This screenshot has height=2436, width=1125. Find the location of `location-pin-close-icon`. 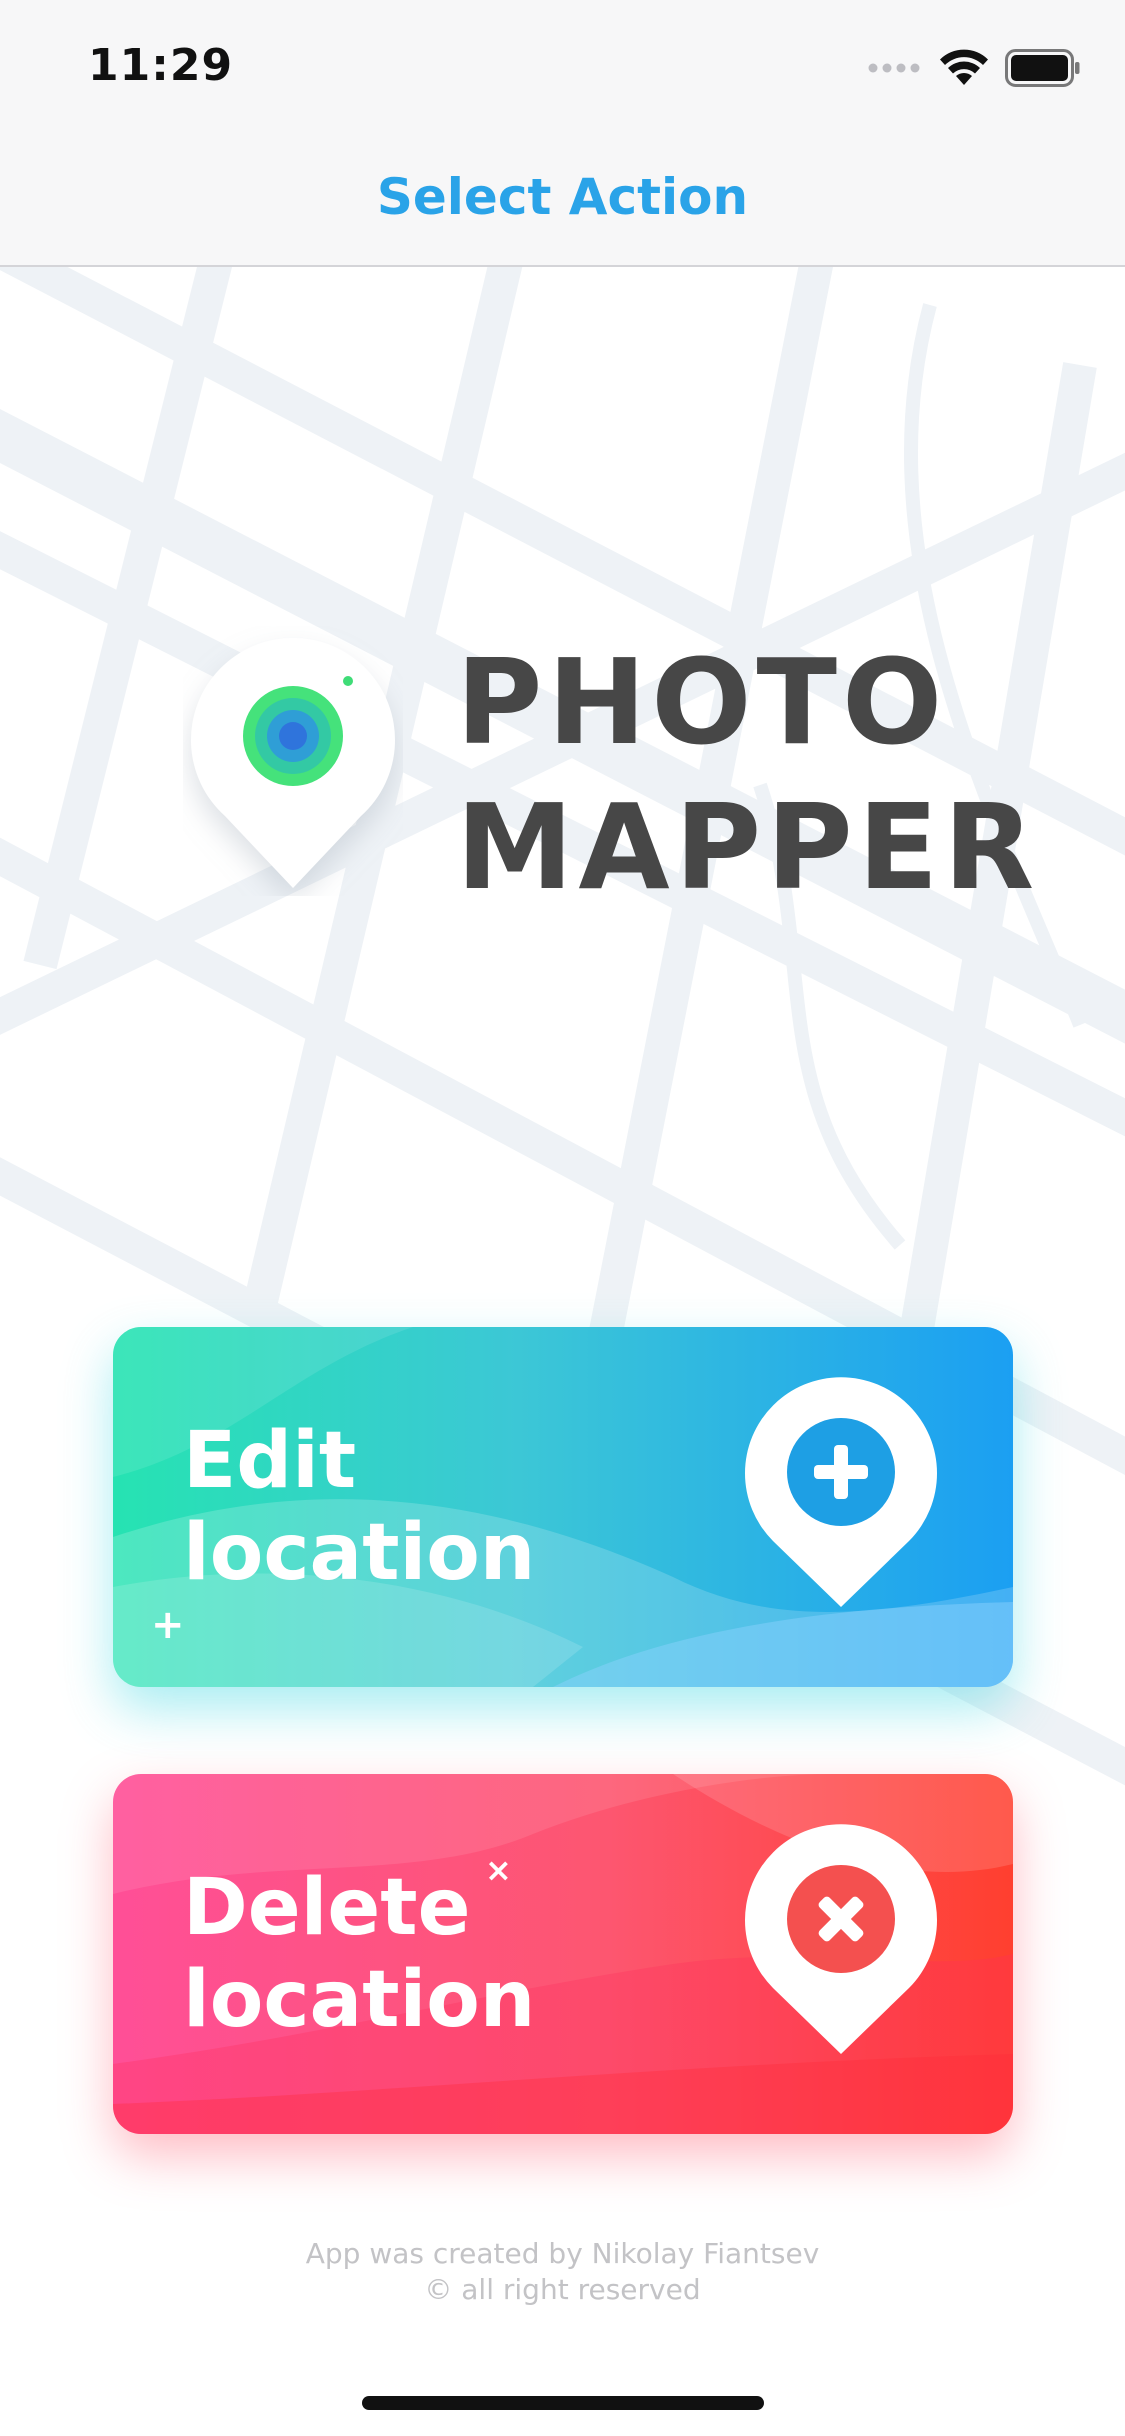

location-pin-close-icon is located at coordinates (841, 1939).